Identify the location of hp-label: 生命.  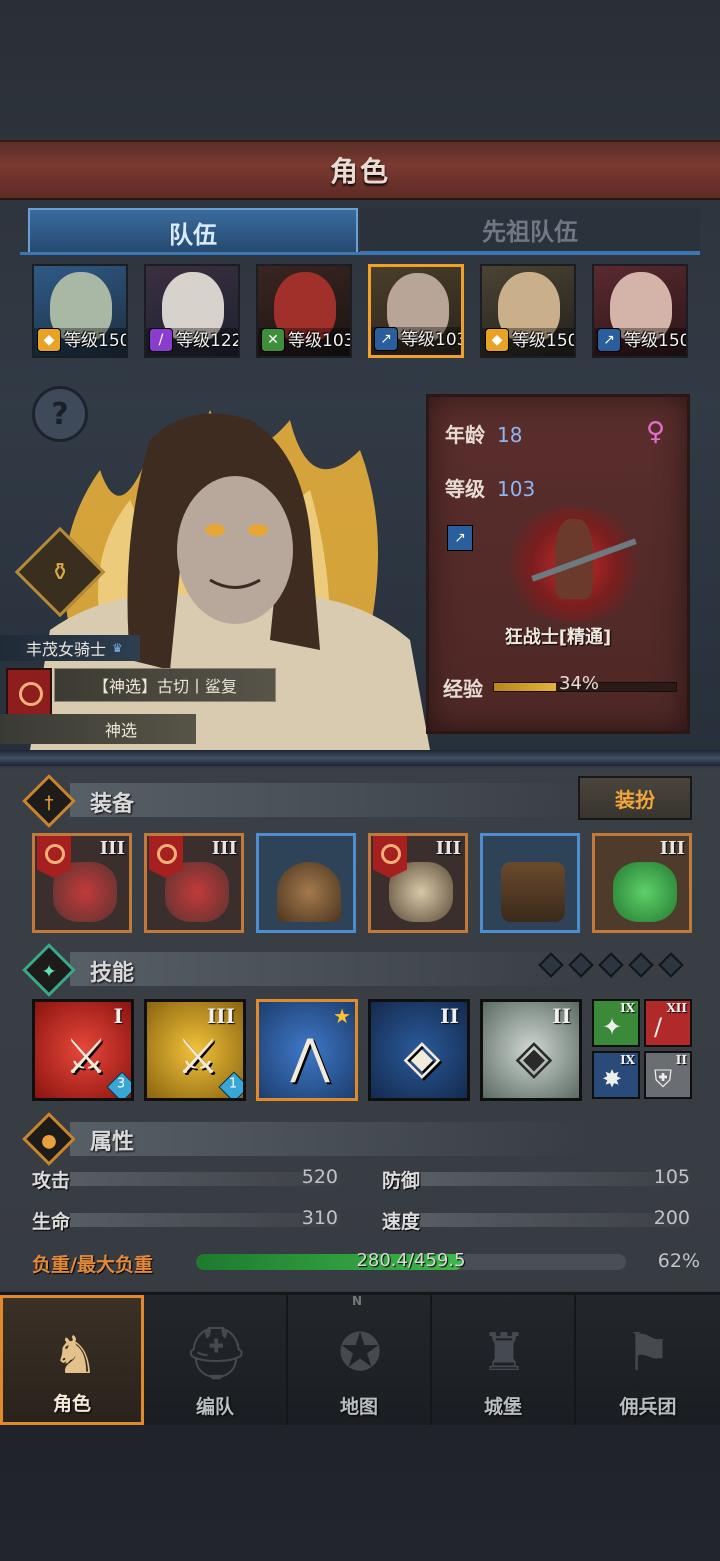
(51, 1222).